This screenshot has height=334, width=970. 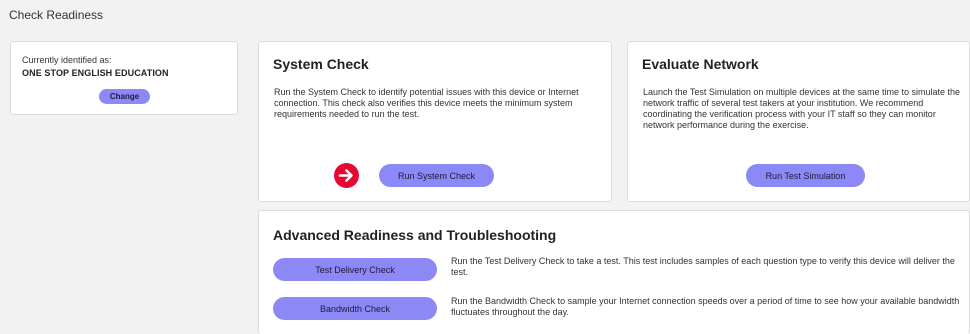 I want to click on bandwidth-check-button: Bandwidth Check, so click(x=355, y=308).